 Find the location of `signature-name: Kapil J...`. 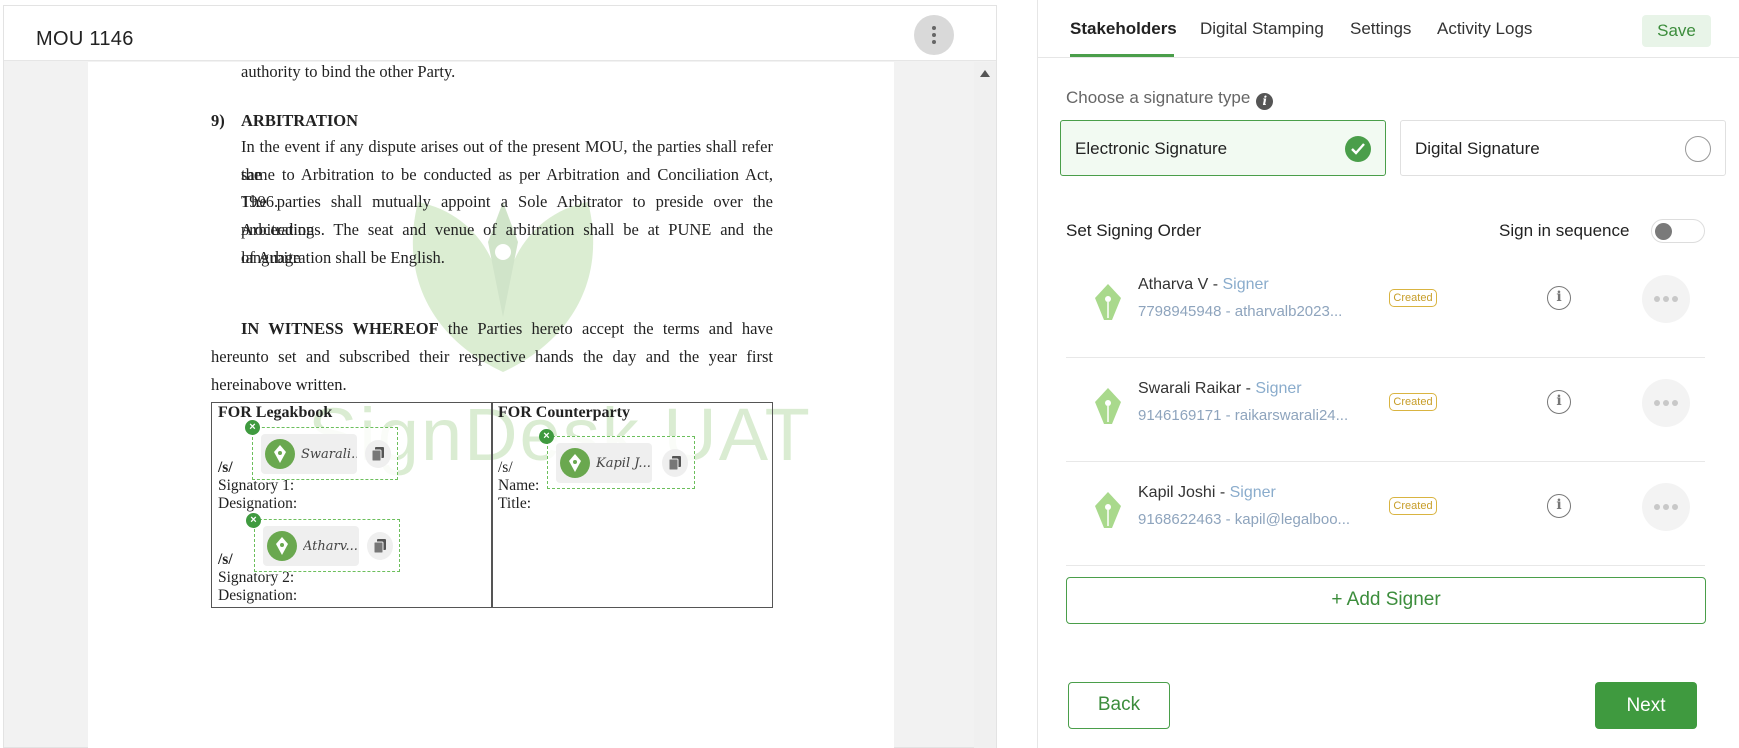

signature-name: Kapil J... is located at coordinates (623, 463).